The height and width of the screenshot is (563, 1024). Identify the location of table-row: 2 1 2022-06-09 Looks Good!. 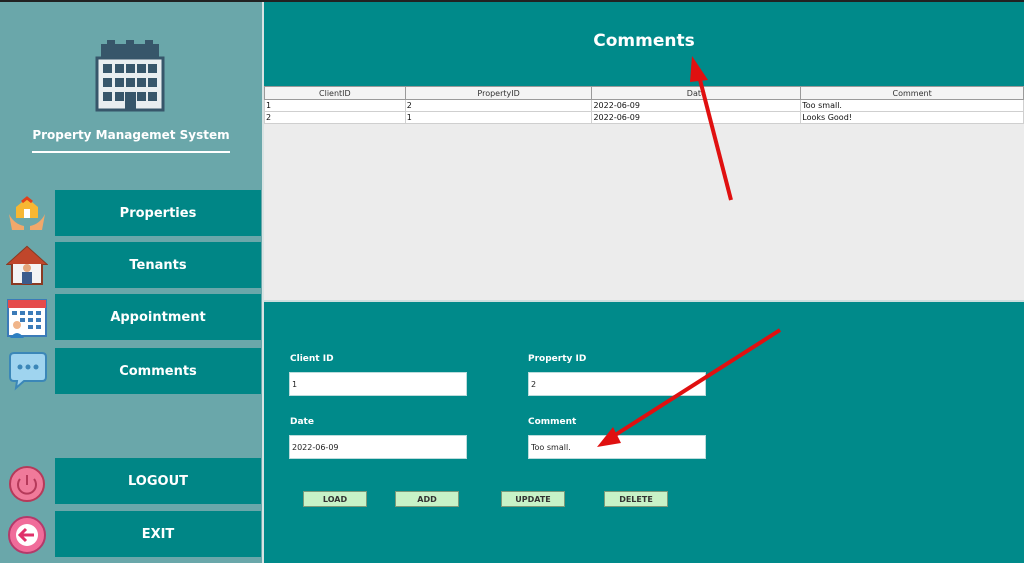
(644, 117).